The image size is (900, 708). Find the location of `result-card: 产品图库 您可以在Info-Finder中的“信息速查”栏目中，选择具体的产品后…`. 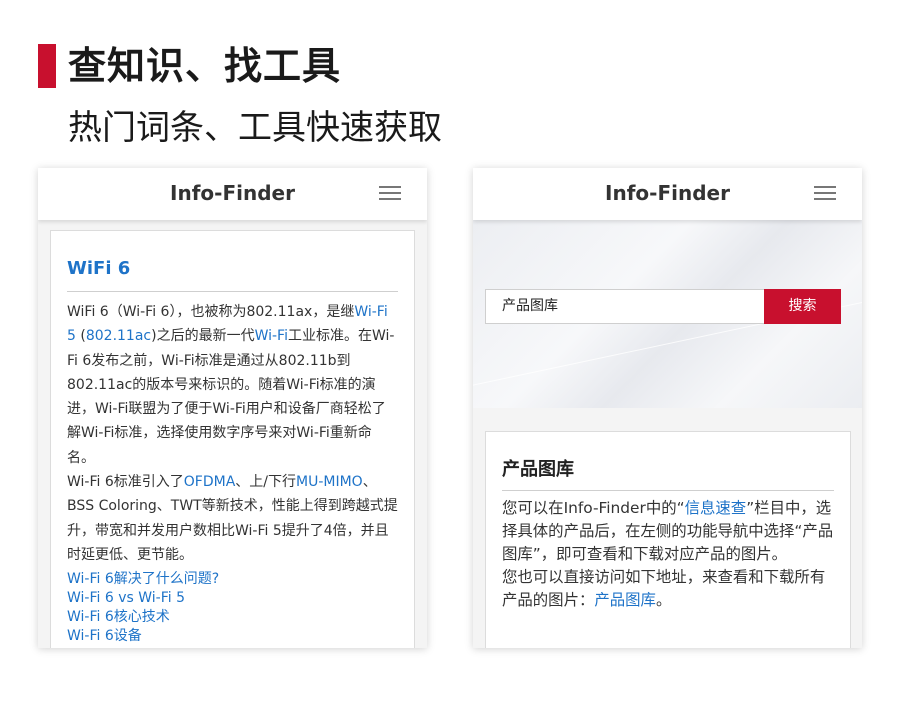

result-card: 产品图库 您可以在Info-Finder中的“信息速查”栏目中，选择具体的产品后… is located at coordinates (668, 539).